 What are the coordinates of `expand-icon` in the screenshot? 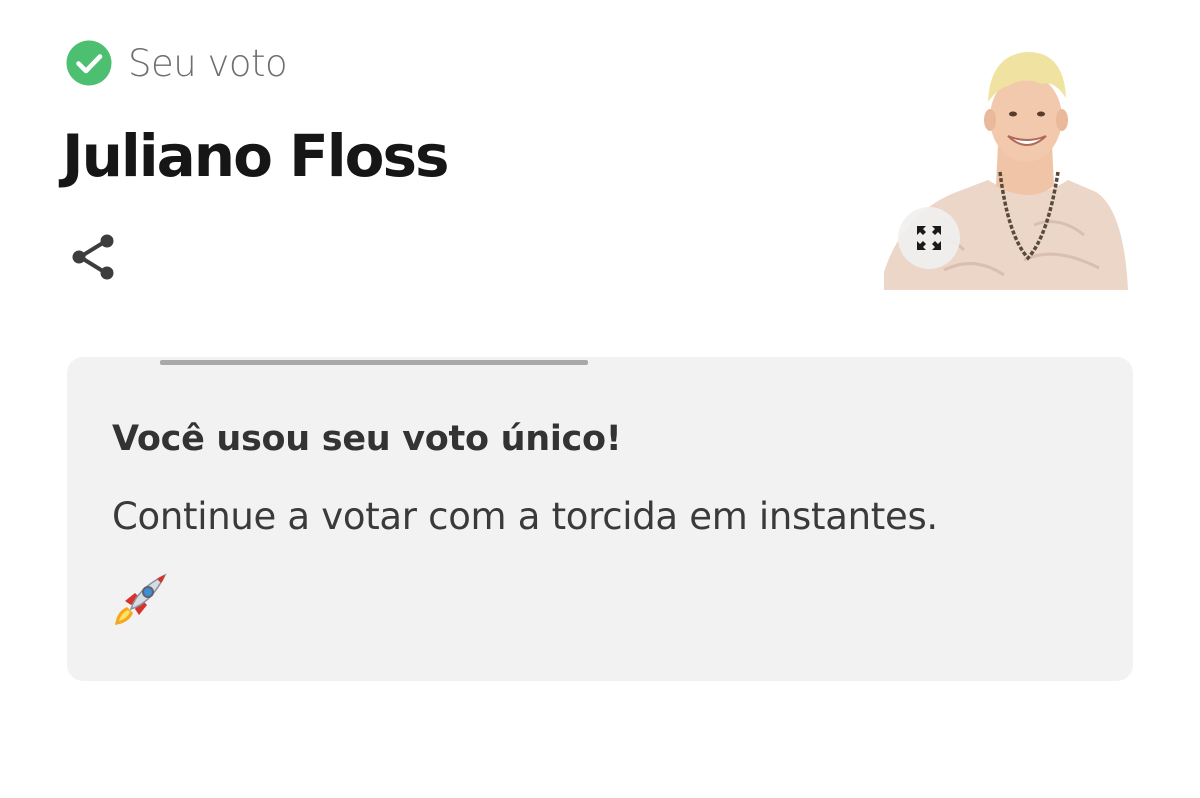 It's located at (929, 238).